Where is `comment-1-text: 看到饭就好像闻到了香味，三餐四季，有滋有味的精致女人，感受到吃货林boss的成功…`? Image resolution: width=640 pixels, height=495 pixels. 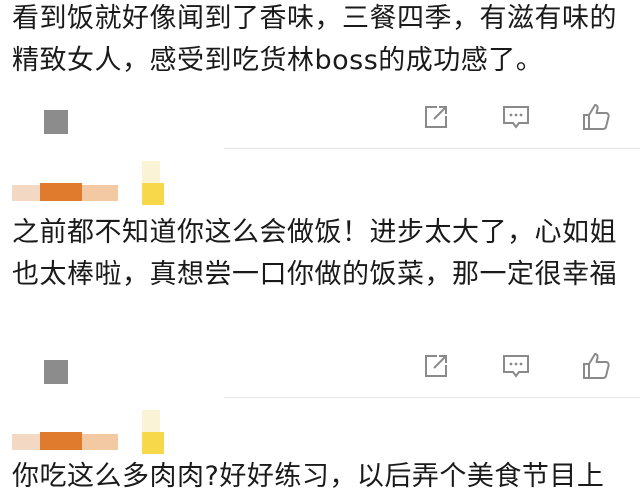 comment-1-text: 看到饭就好像闻到了香味，三餐四季，有滋有味的精致女人，感受到吃货林boss的成功… is located at coordinates (314, 39).